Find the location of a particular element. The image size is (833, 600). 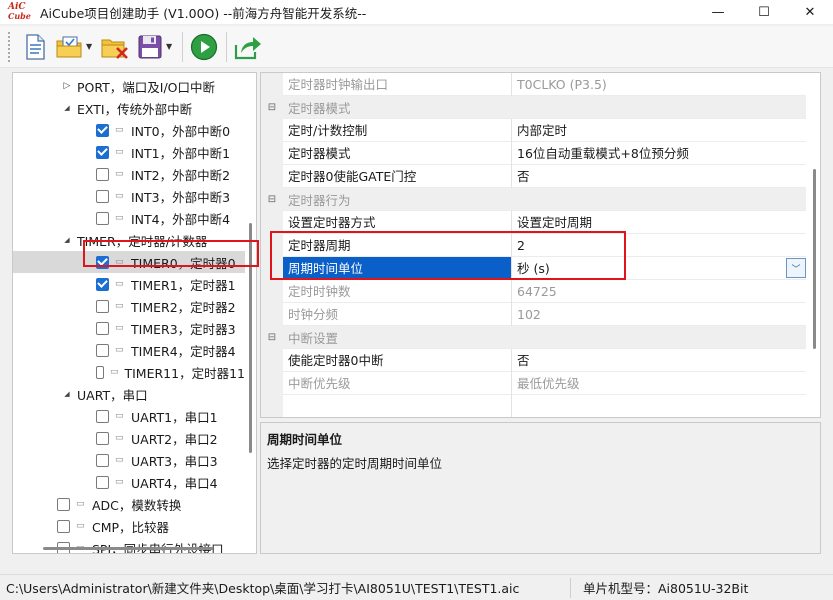

checkbox-int3 is located at coordinates (102, 196).